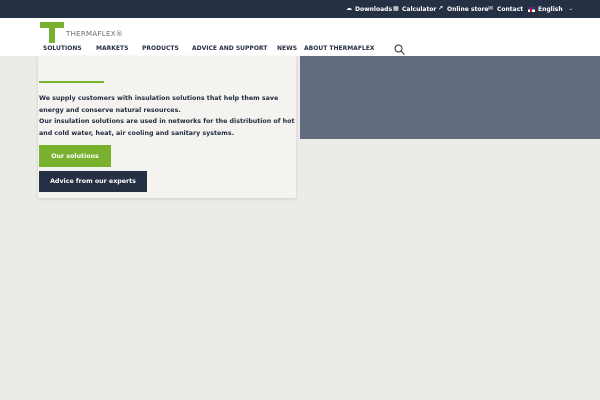  What do you see at coordinates (160, 48) in the screenshot?
I see `nav-label: PRODUCTS` at bounding box center [160, 48].